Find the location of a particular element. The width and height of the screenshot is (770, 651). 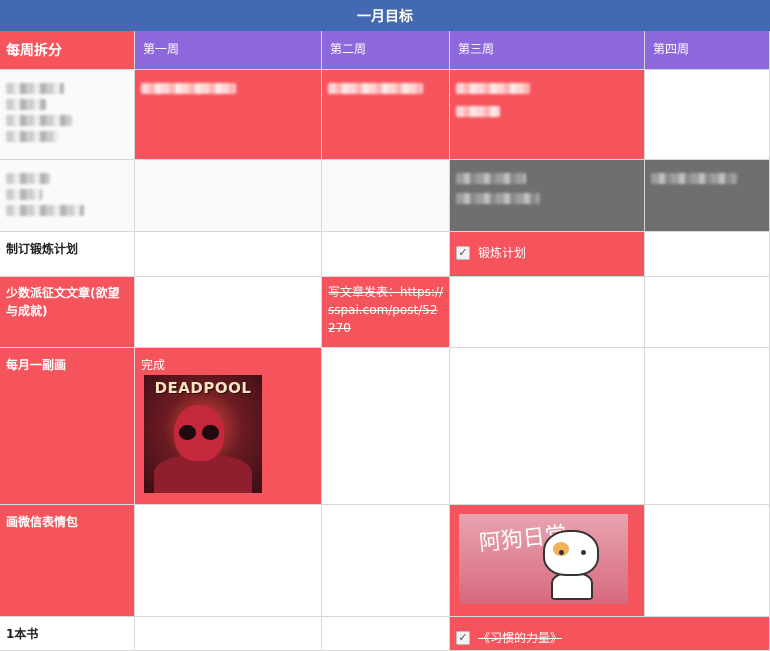

row-label-one-book: 1本书 is located at coordinates (67, 634).